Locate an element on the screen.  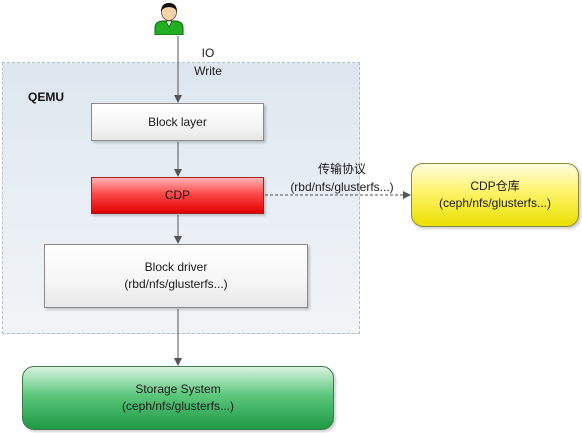
cdp-repository-line1: CDP仓库 is located at coordinates (495, 186).